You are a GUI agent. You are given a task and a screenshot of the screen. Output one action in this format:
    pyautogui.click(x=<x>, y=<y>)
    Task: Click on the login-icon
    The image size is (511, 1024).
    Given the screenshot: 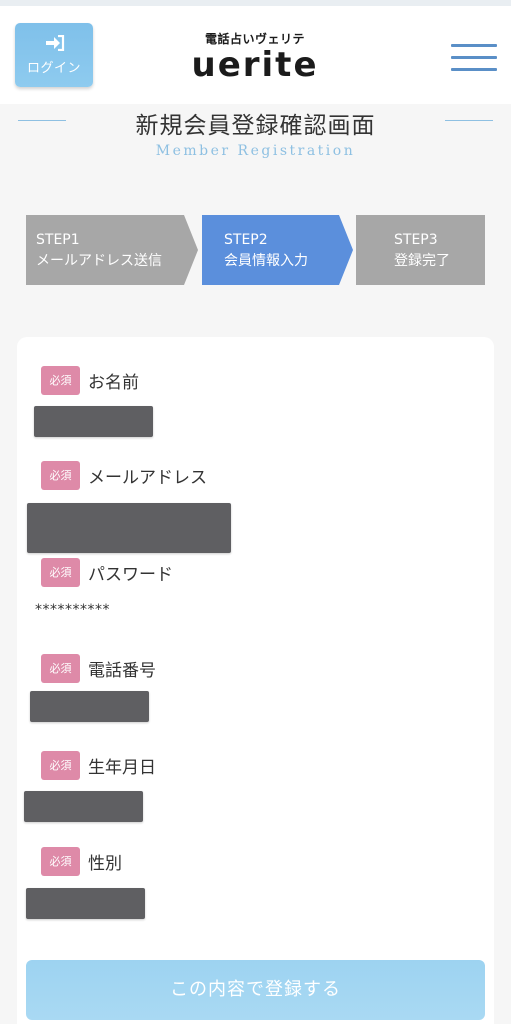 What is the action you would take?
    pyautogui.click(x=55, y=43)
    